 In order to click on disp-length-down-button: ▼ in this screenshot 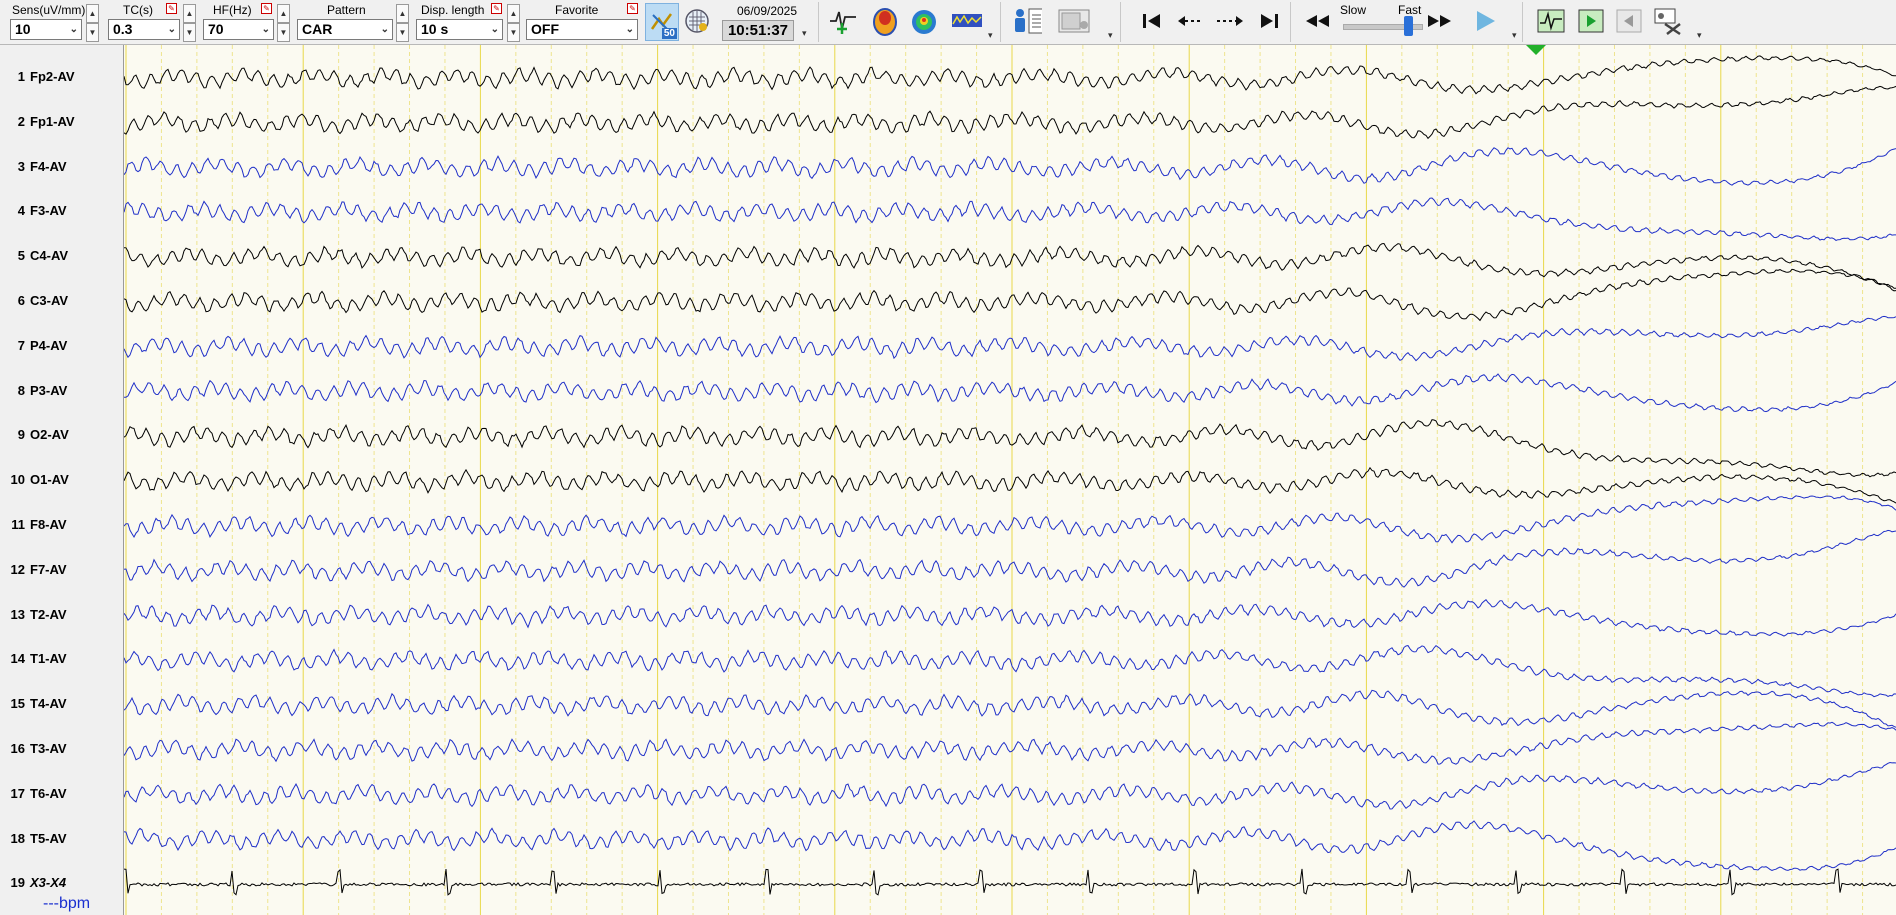, I will do `click(513, 32)`.